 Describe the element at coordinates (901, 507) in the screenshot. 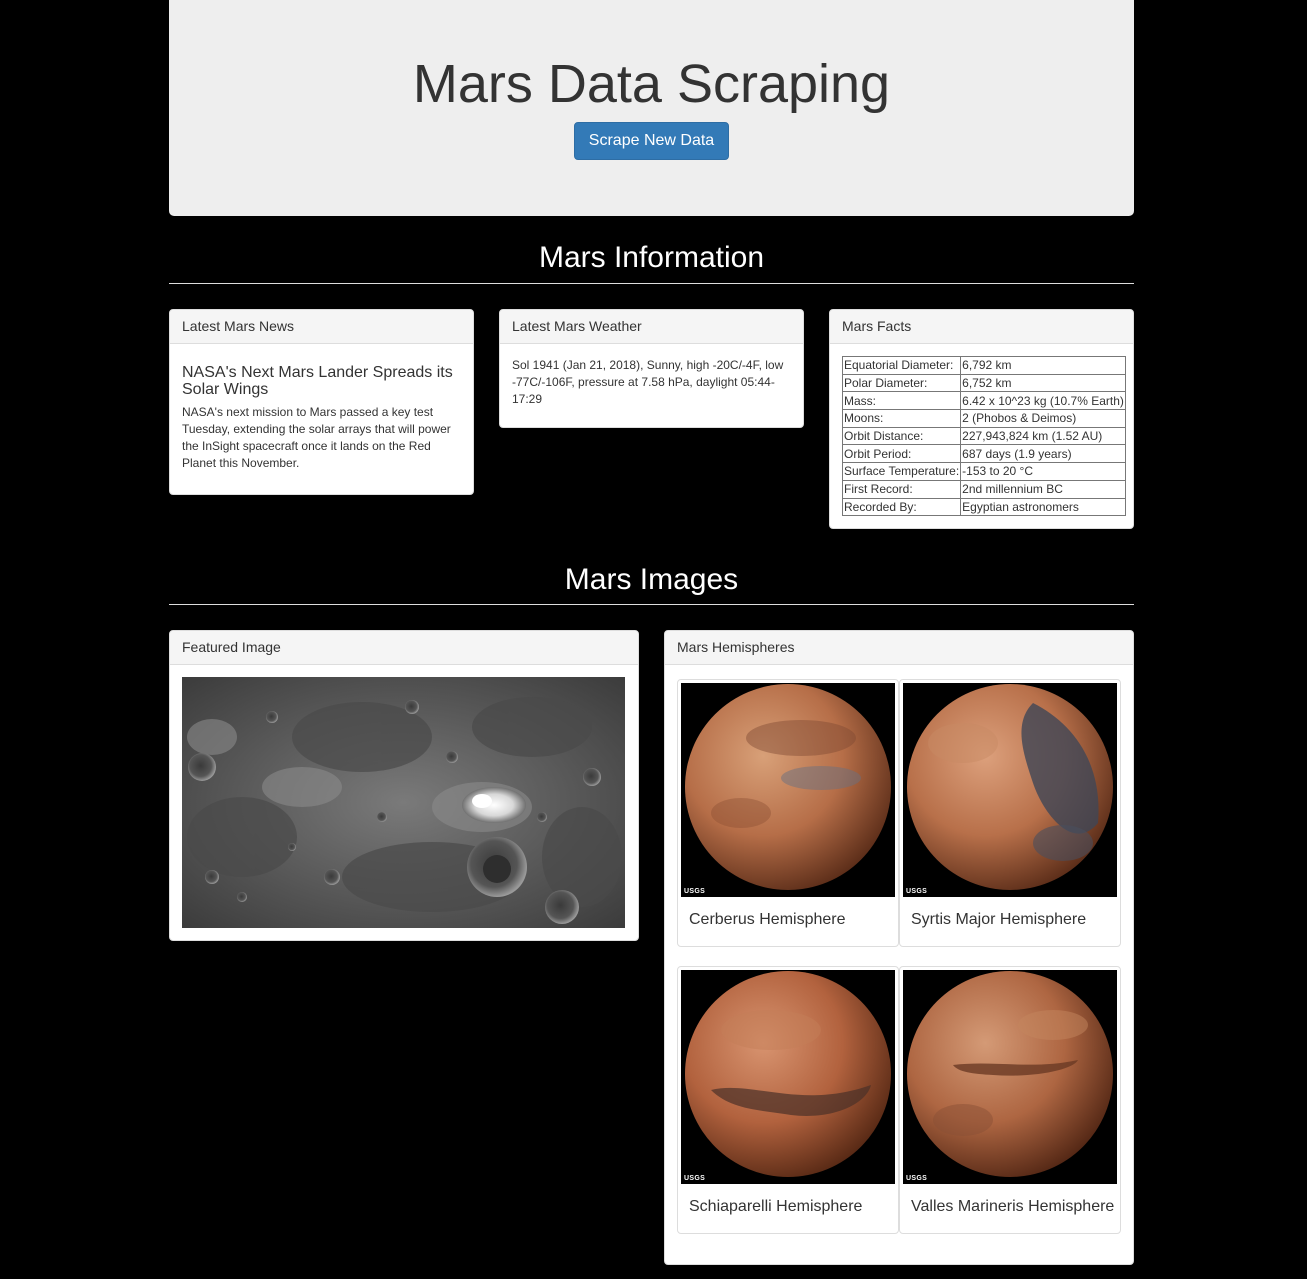

I see `facts-label: Recorded By:` at that location.